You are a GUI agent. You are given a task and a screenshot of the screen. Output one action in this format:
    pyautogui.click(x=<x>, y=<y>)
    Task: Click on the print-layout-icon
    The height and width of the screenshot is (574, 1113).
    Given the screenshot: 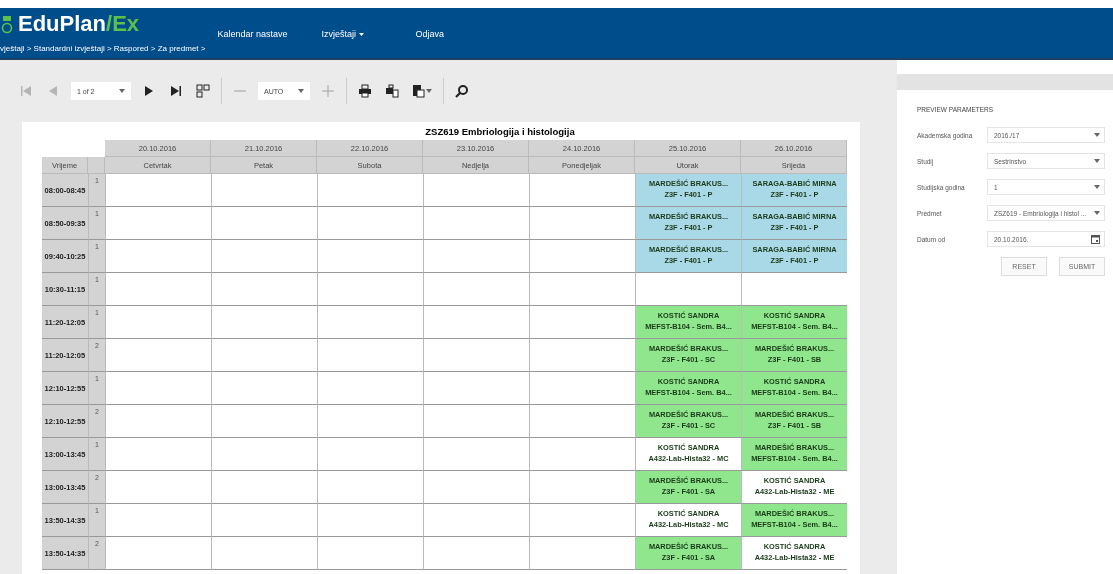 What is the action you would take?
    pyautogui.click(x=392, y=91)
    